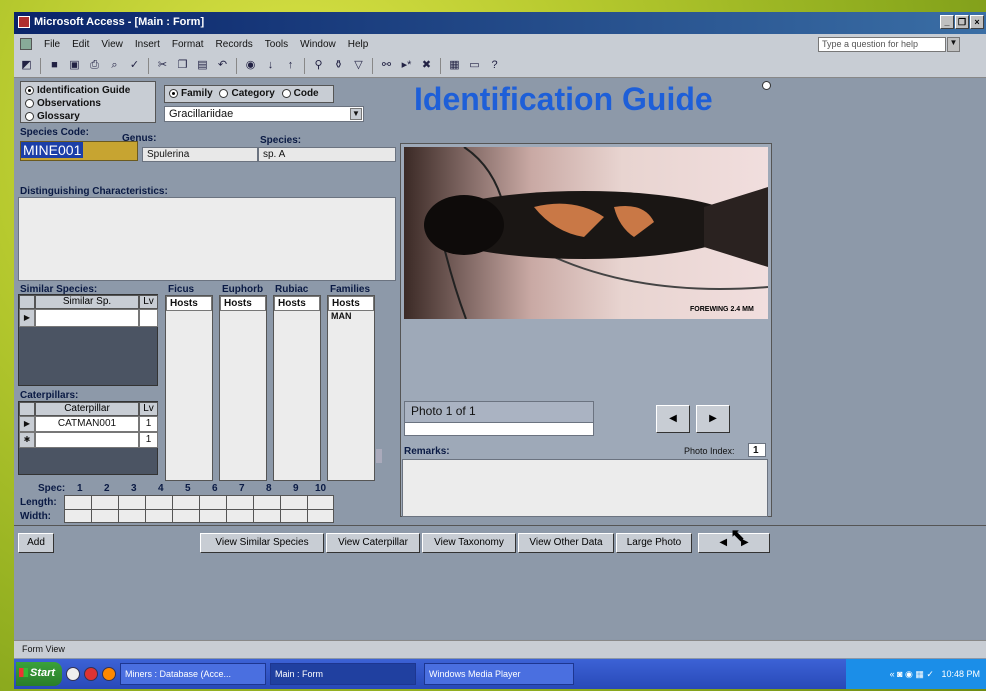  Describe the element at coordinates (494, 65) in the screenshot. I see `help-icon: ?` at that location.